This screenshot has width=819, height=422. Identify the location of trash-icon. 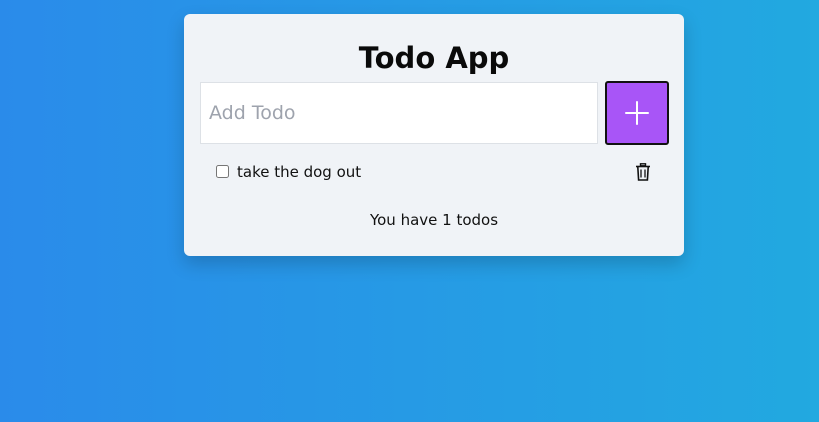
(643, 172).